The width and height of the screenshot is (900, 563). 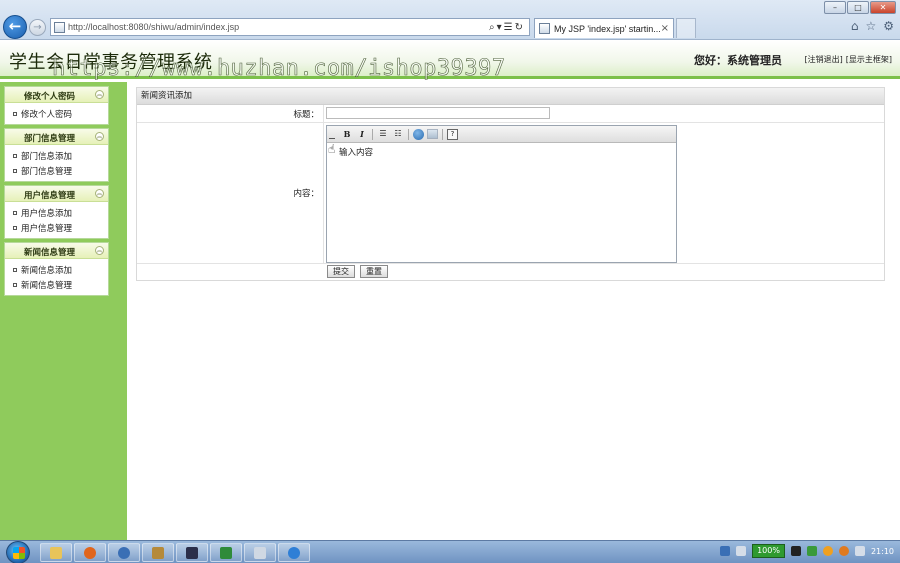 I want to click on home-icon: ⌂, so click(x=855, y=26).